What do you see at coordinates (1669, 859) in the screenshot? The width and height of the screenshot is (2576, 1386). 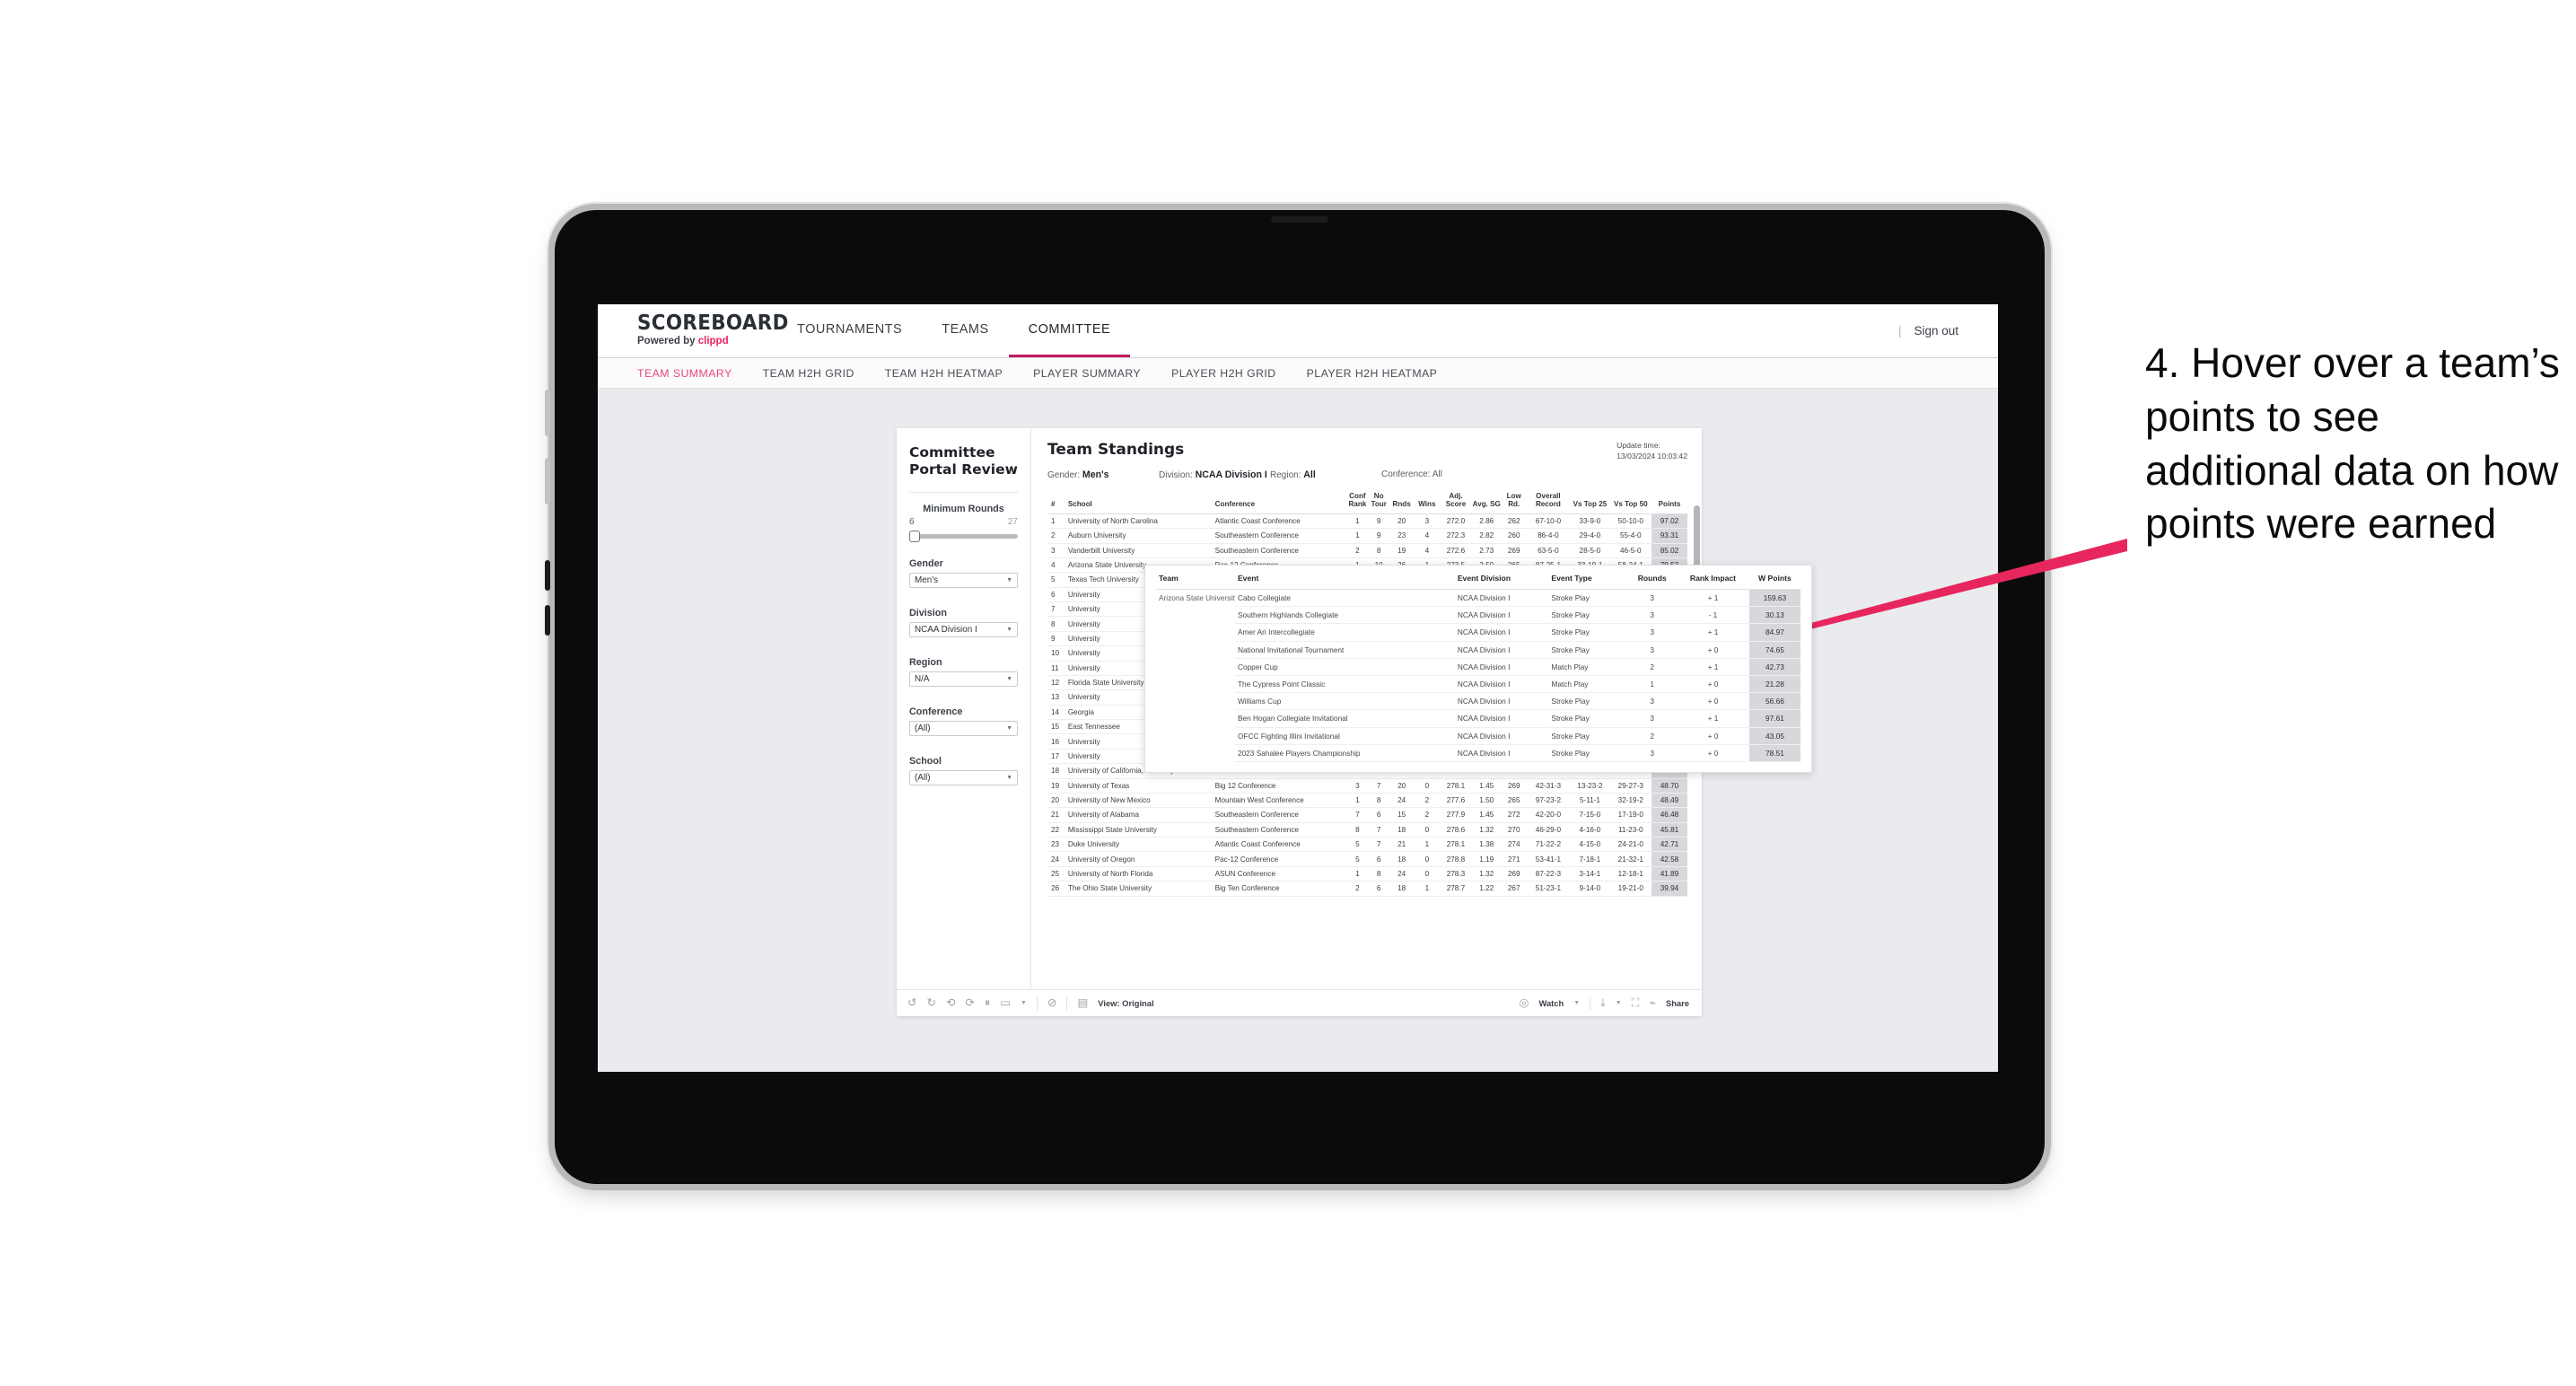 I see `cell-points: 42.58` at bounding box center [1669, 859].